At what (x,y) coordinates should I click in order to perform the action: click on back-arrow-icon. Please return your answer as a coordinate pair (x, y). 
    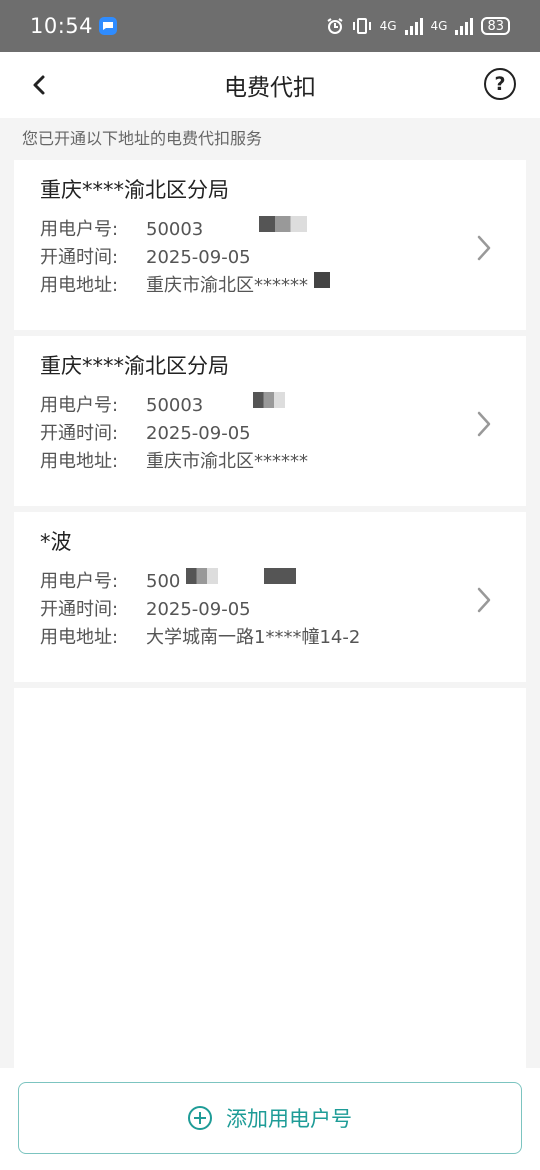
    Looking at the image, I should click on (40, 85).